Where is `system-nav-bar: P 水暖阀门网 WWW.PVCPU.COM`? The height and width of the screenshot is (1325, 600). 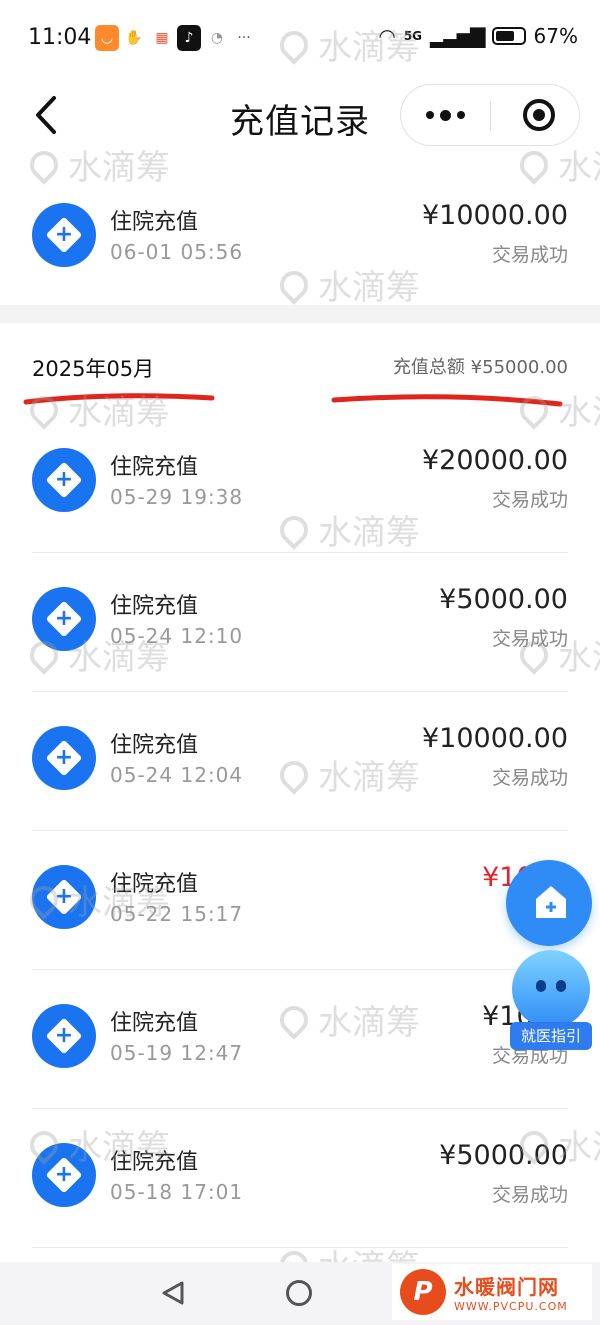
system-nav-bar: P 水暖阀门网 WWW.PVCPU.COM is located at coordinates (300, 1293).